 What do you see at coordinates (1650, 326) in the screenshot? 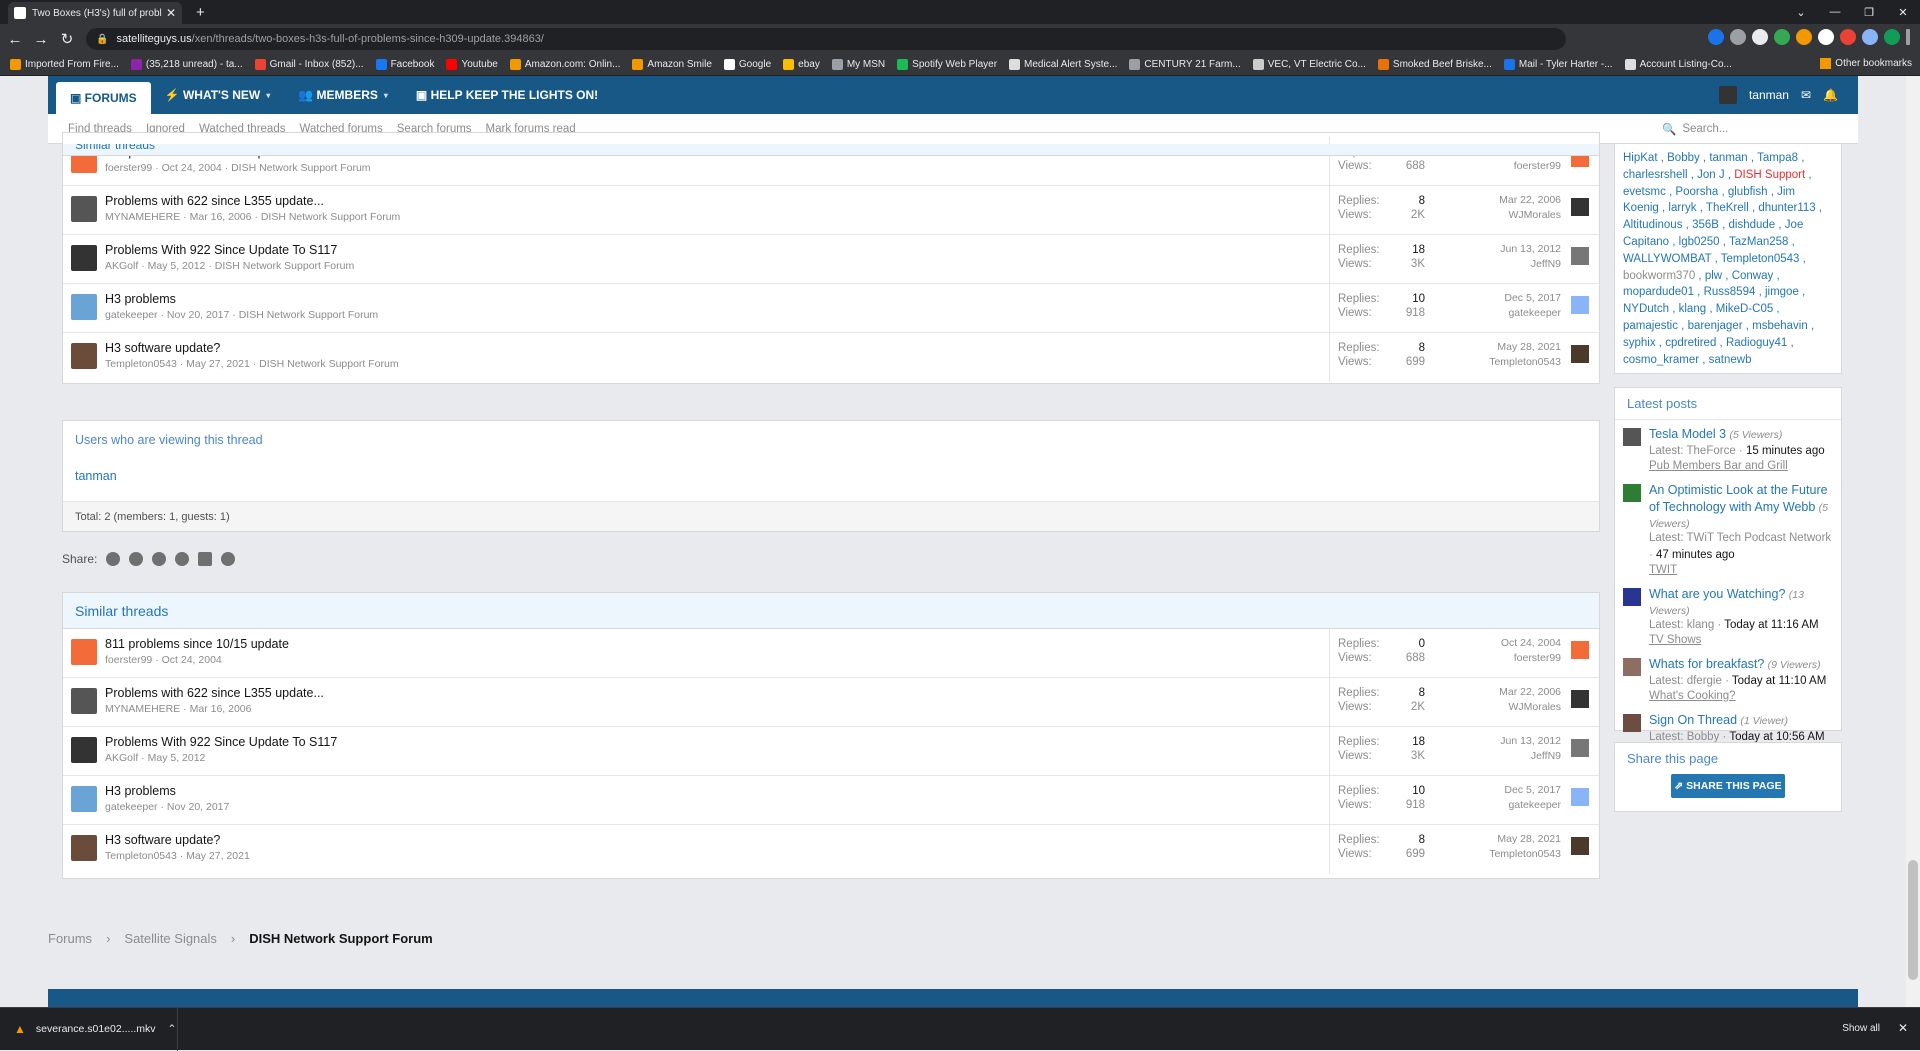
I see `member-link: pamajestic` at bounding box center [1650, 326].